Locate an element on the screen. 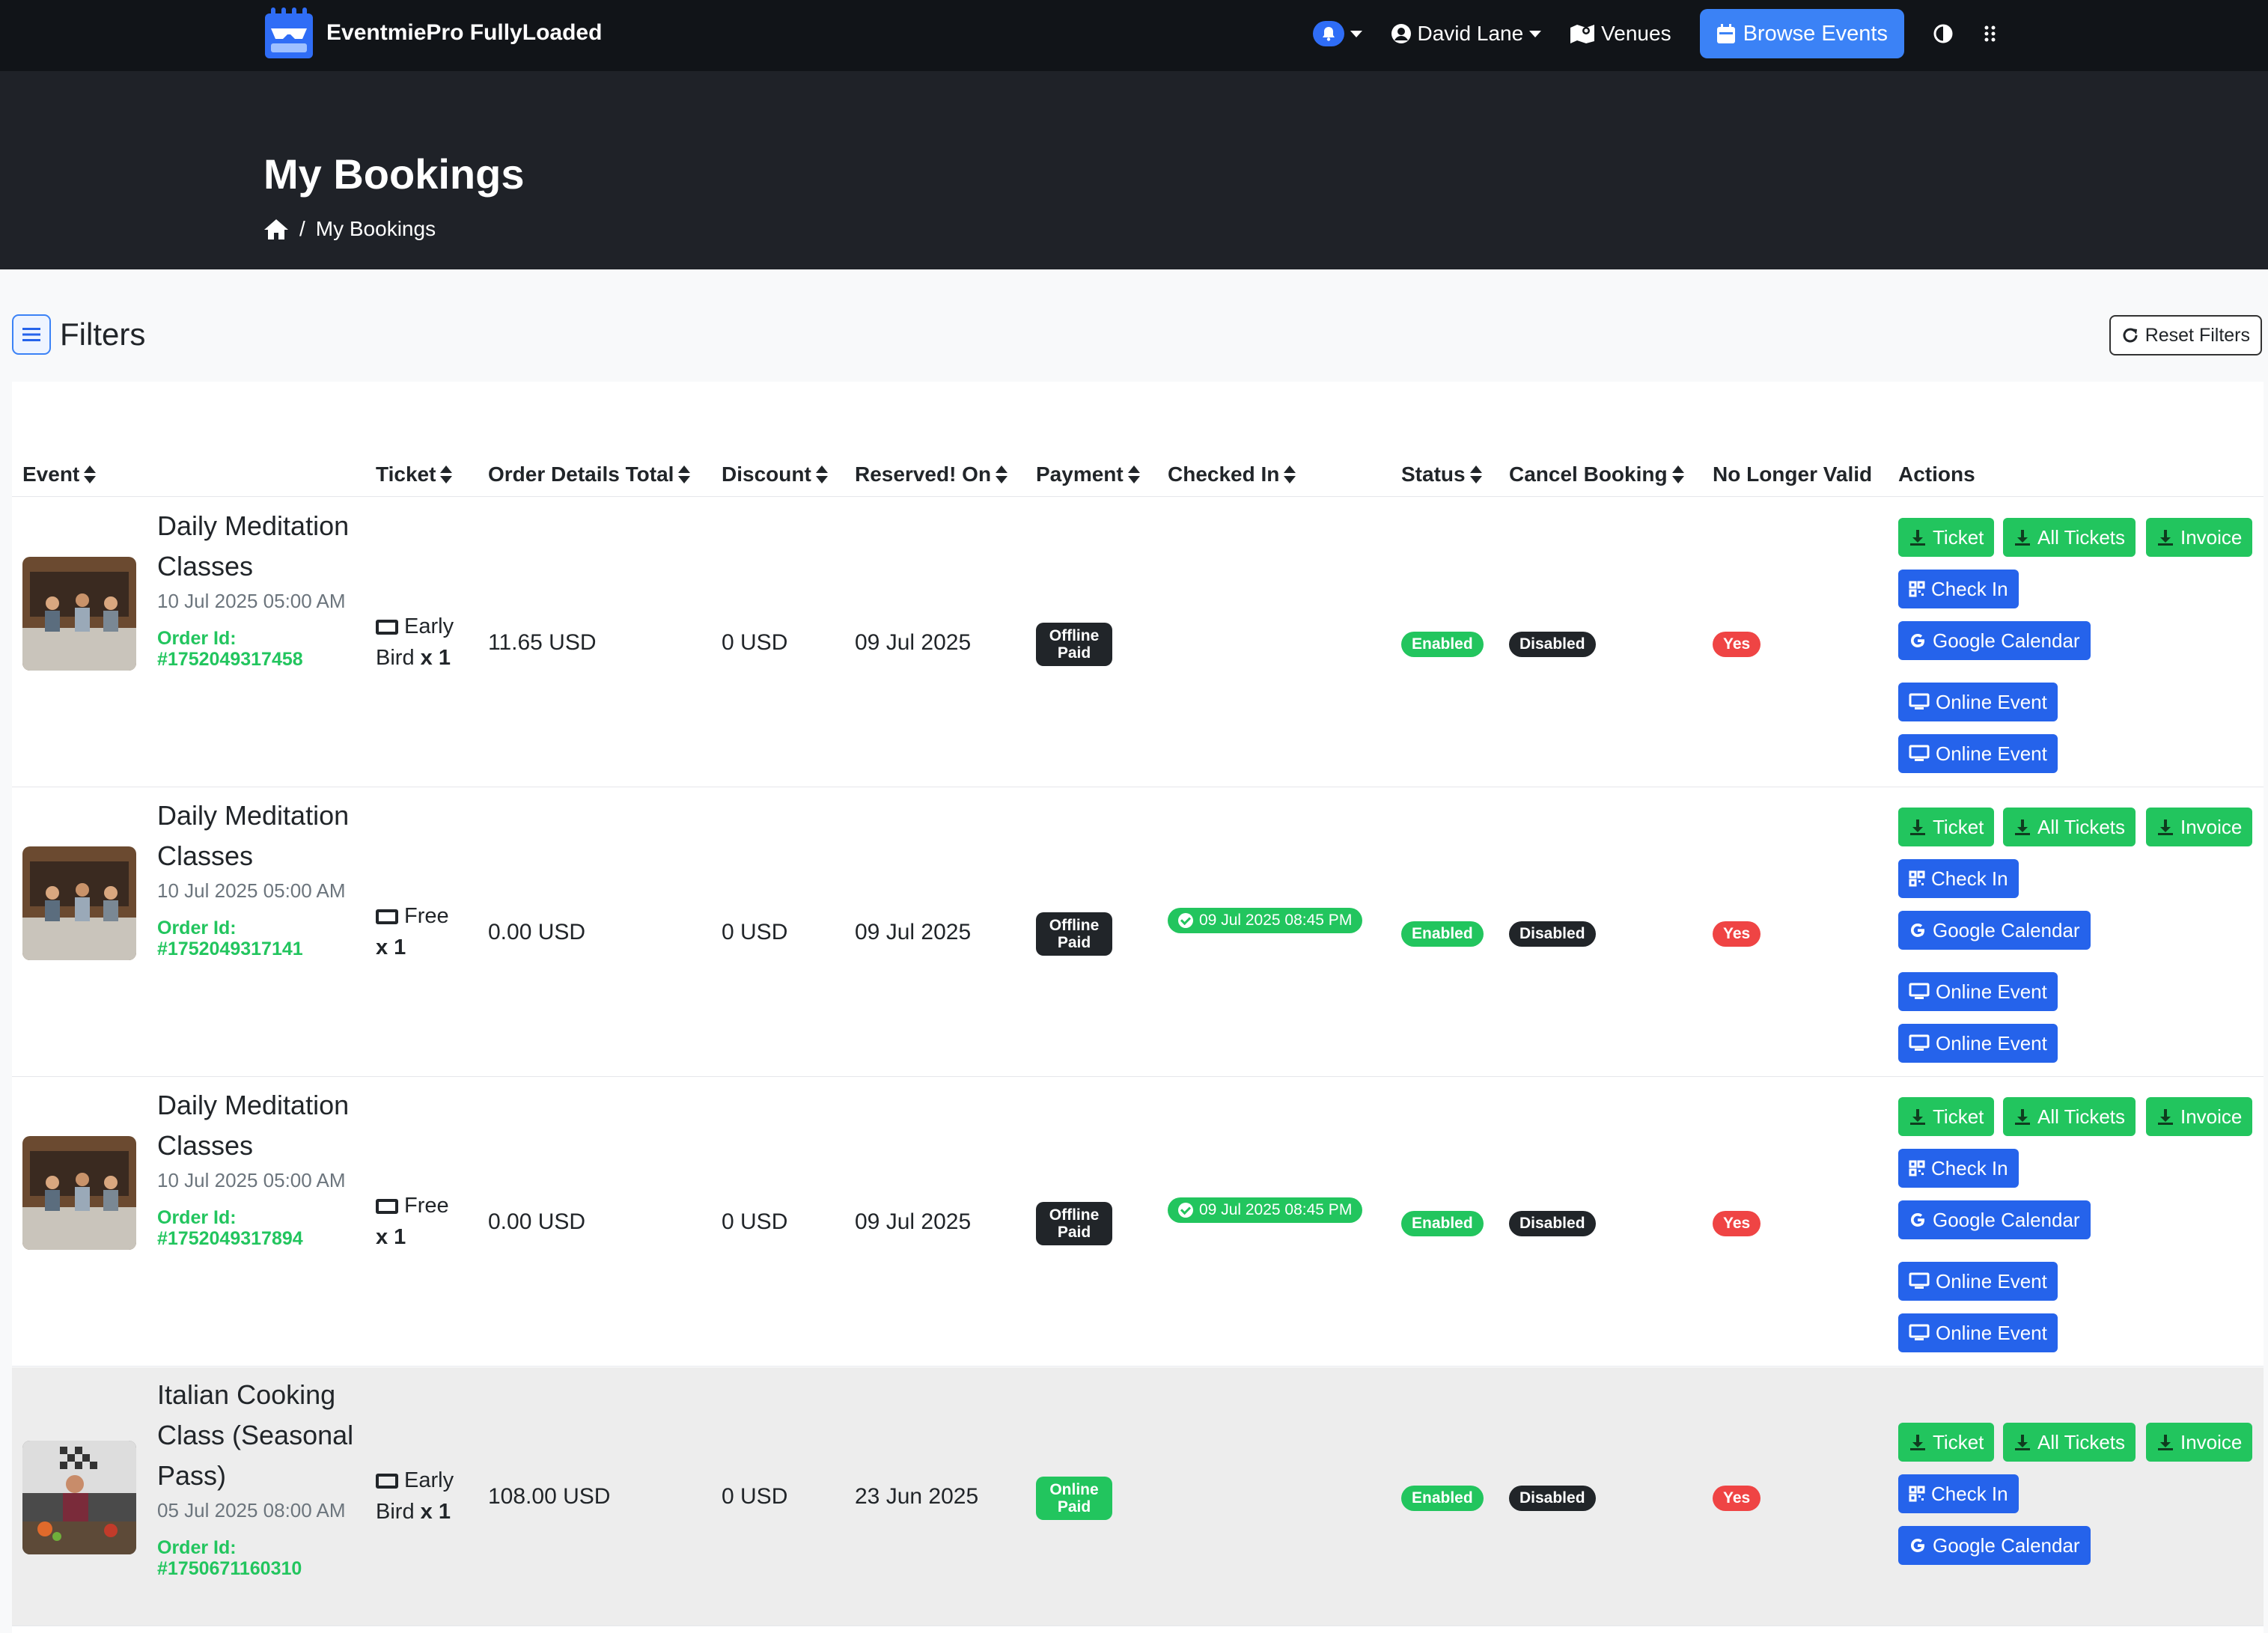  button-label: Google Calendar is located at coordinates (2007, 1545).